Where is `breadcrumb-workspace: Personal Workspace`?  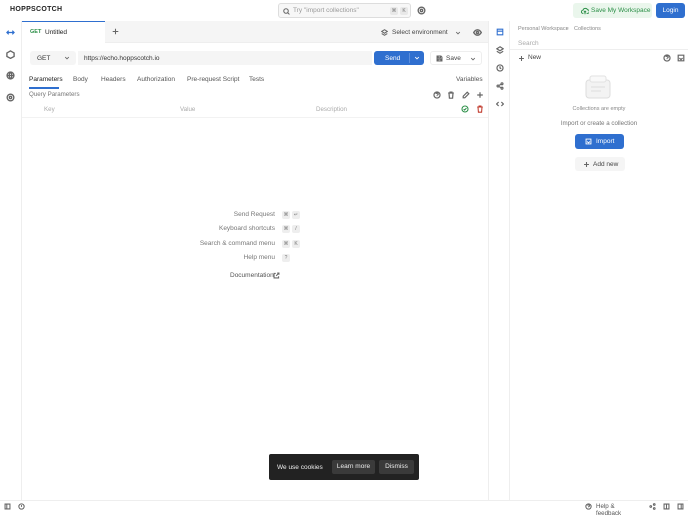
breadcrumb-workspace: Personal Workspace is located at coordinates (543, 29).